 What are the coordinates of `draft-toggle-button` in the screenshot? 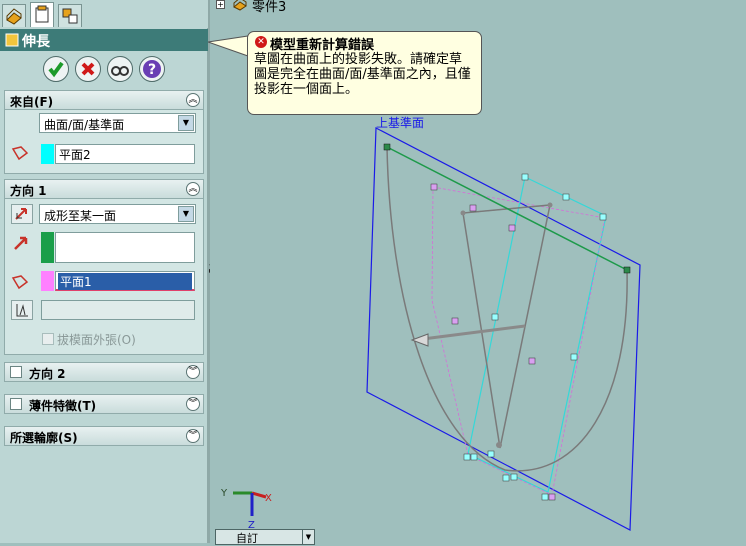 It's located at (22, 310).